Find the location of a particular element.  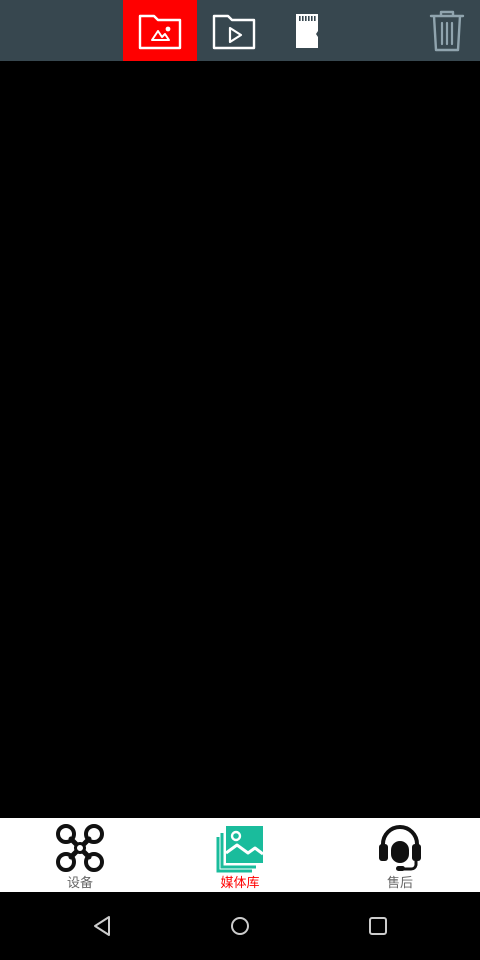

top-toolbar is located at coordinates (240, 30).